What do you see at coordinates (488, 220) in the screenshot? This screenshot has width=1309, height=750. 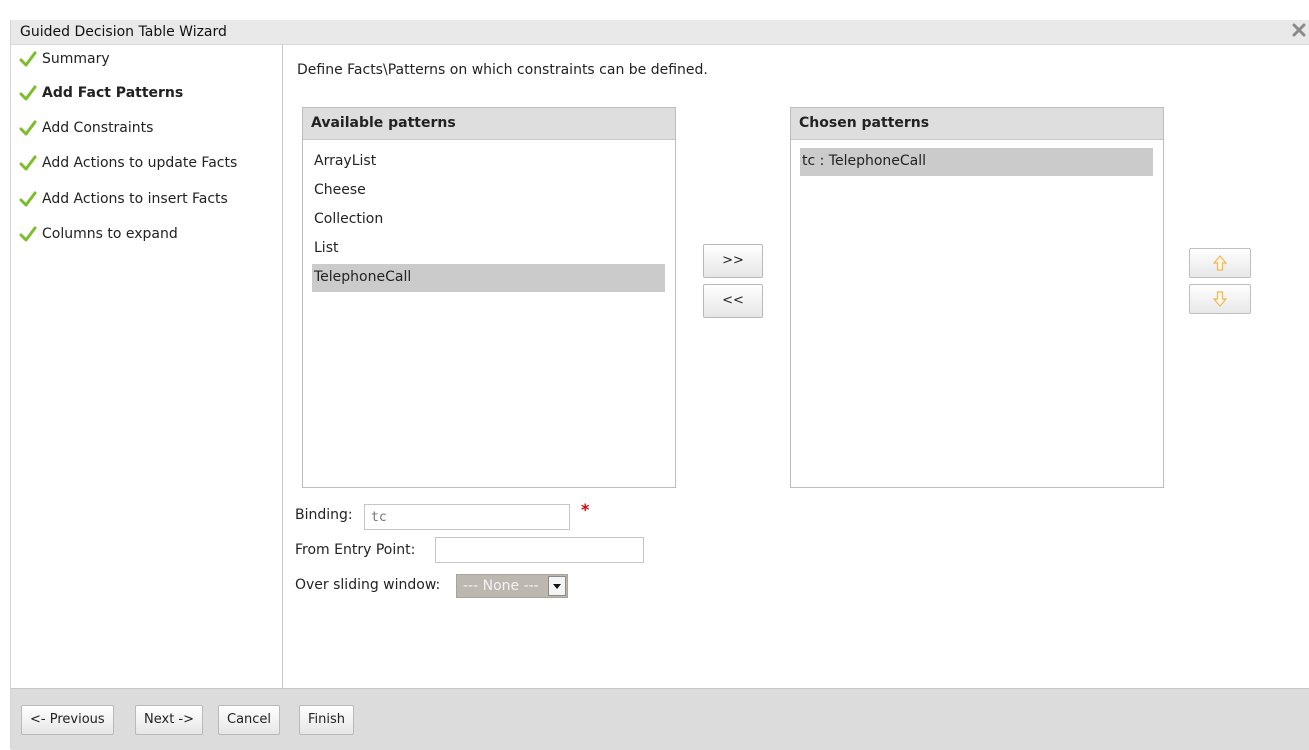 I see `list-item: Collection` at bounding box center [488, 220].